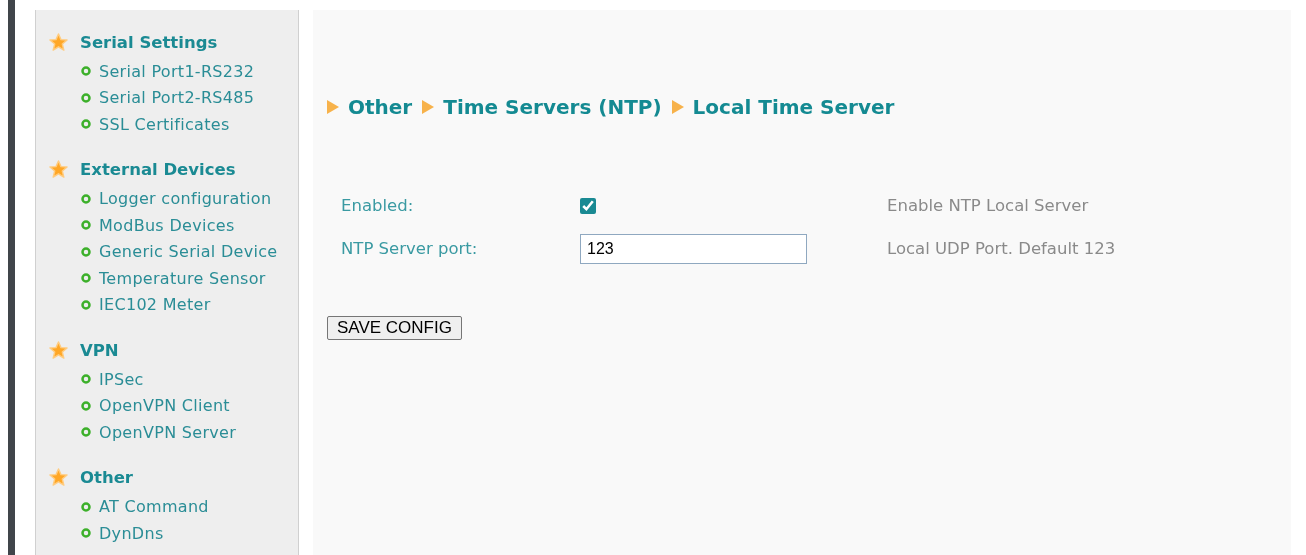 The width and height of the screenshot is (1306, 555). Describe the element at coordinates (182, 278) in the screenshot. I see `sidebar-link: Temperature Sensor` at that location.